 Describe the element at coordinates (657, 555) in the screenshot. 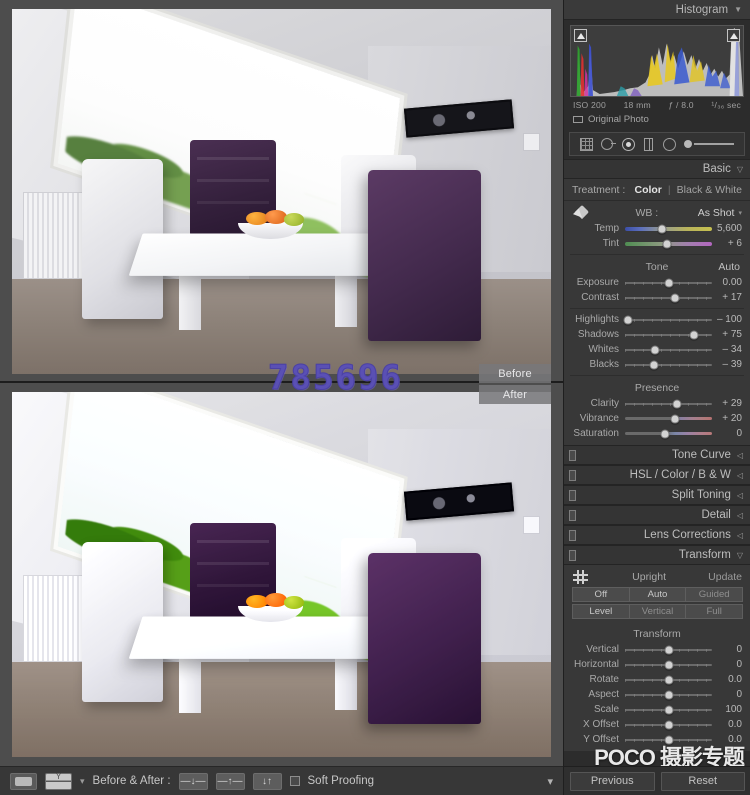

I see `section-header-transform: Transform ▽` at that location.